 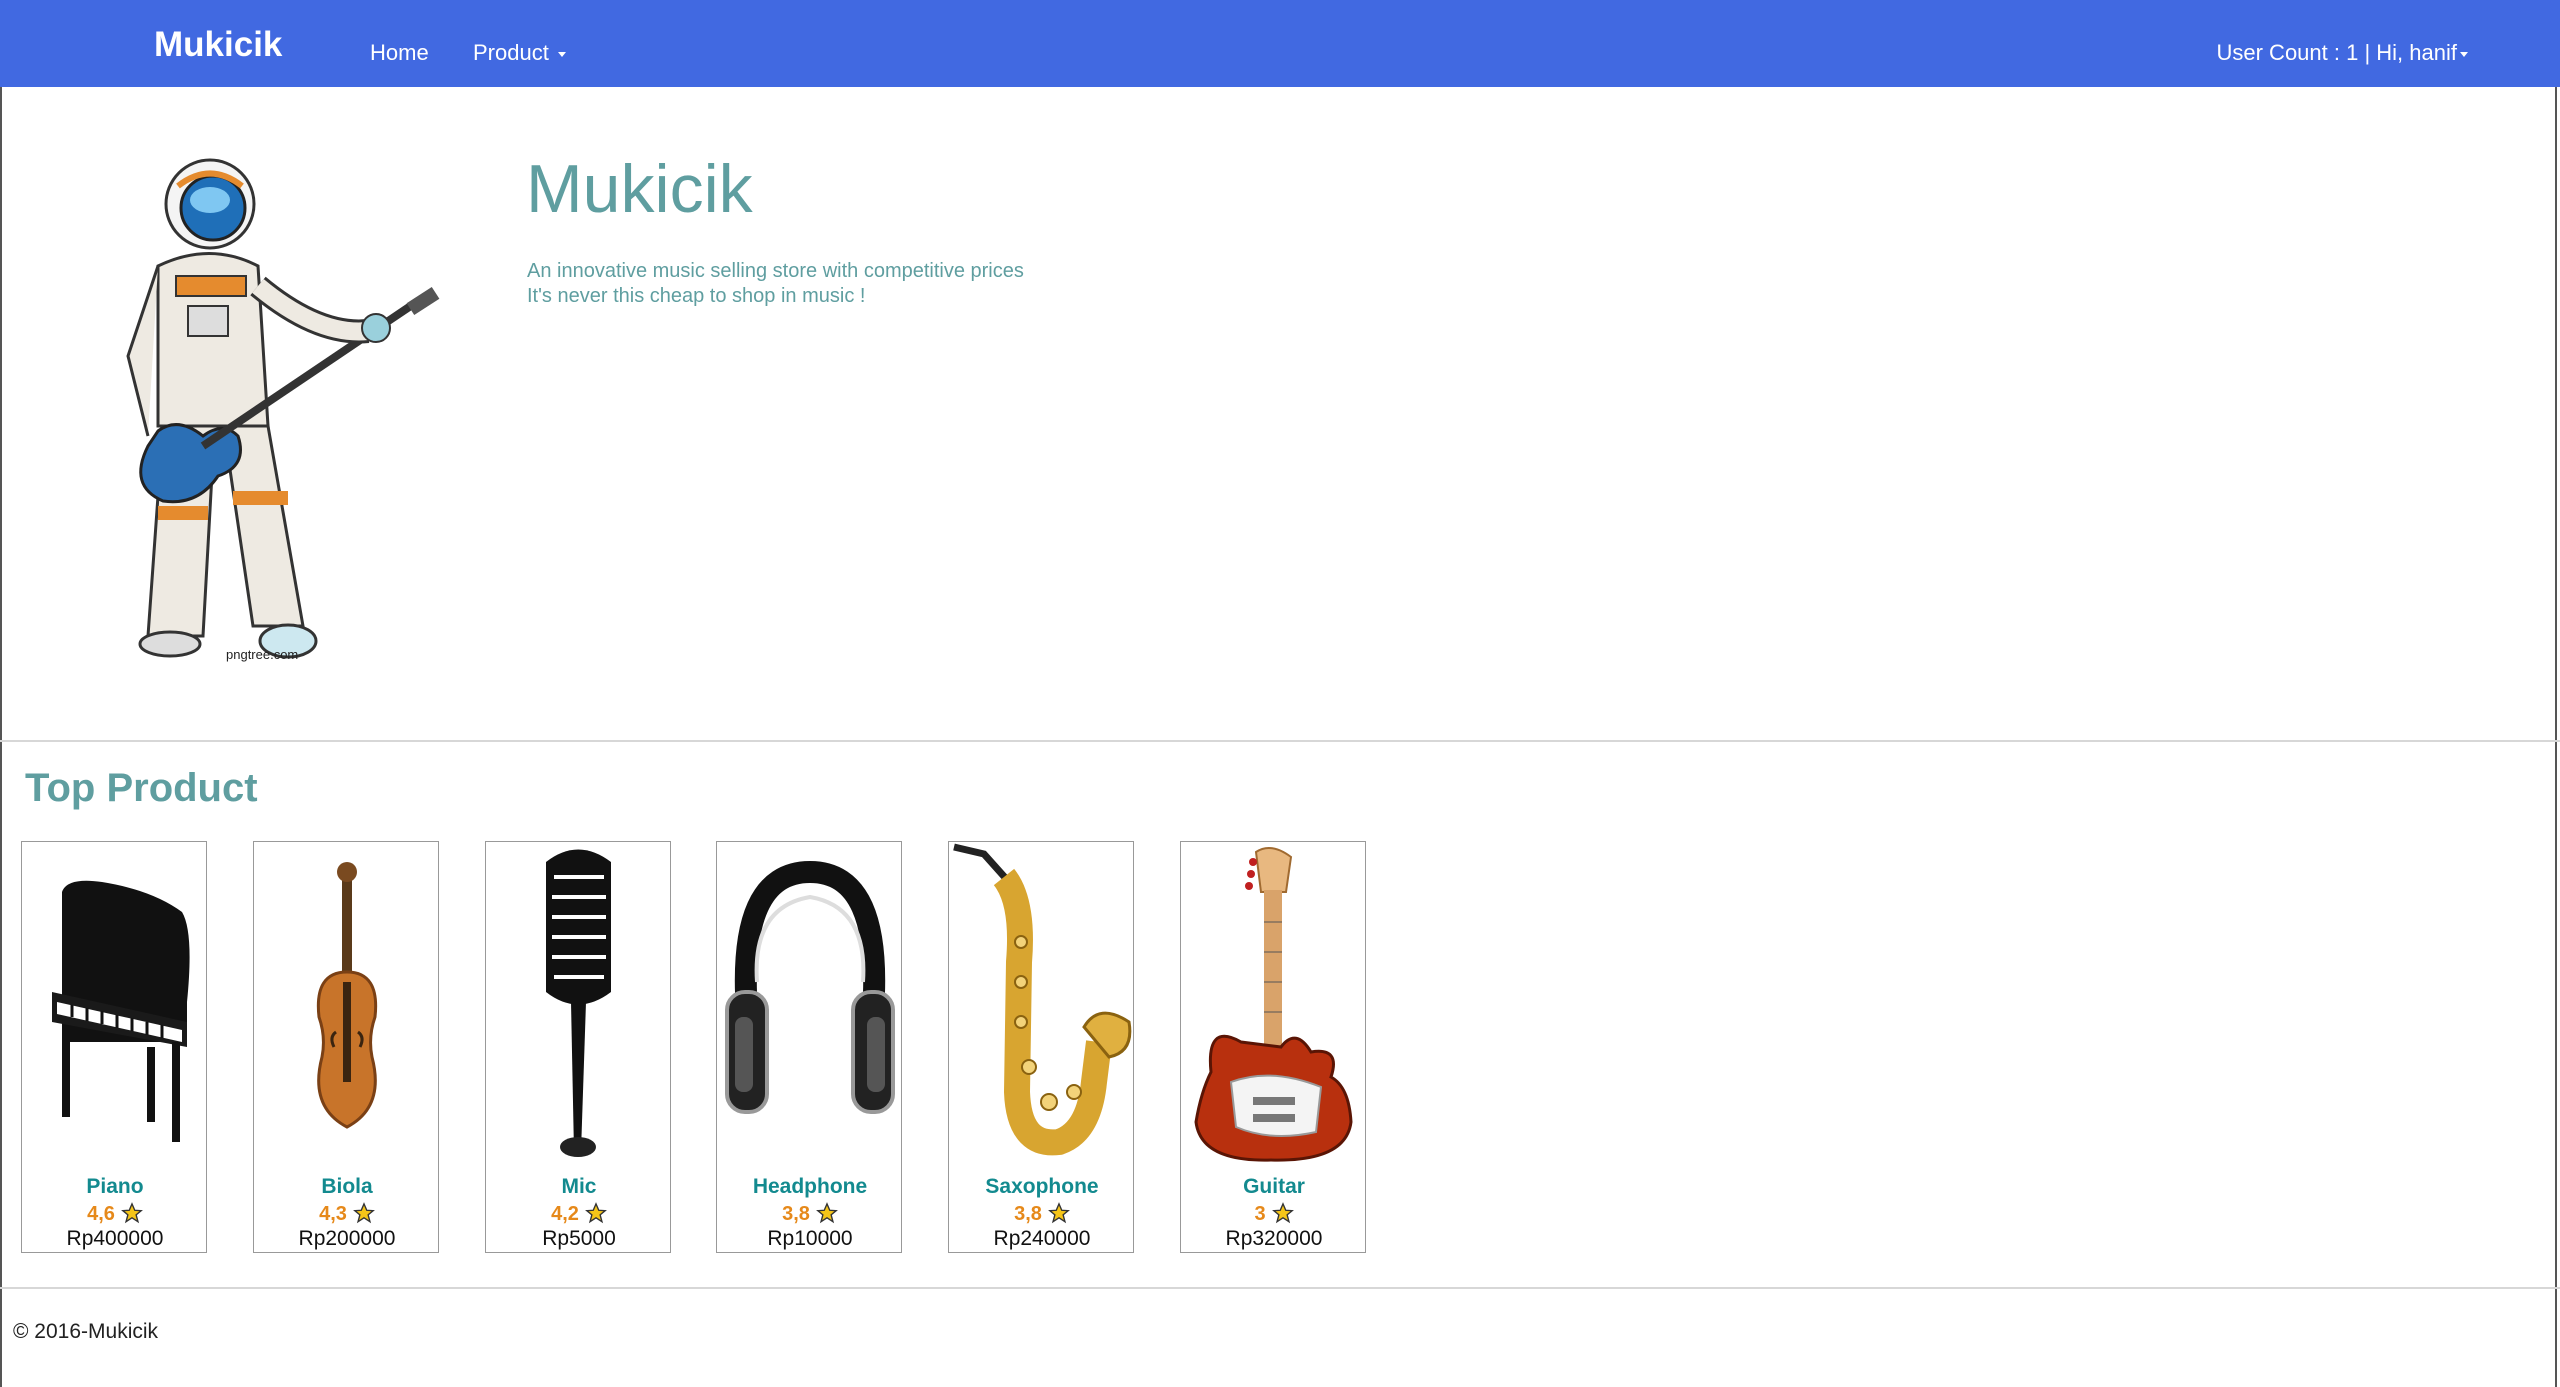 I want to click on product-card-mic: Mic 4,2 Rp5000, so click(x=578, y=1047).